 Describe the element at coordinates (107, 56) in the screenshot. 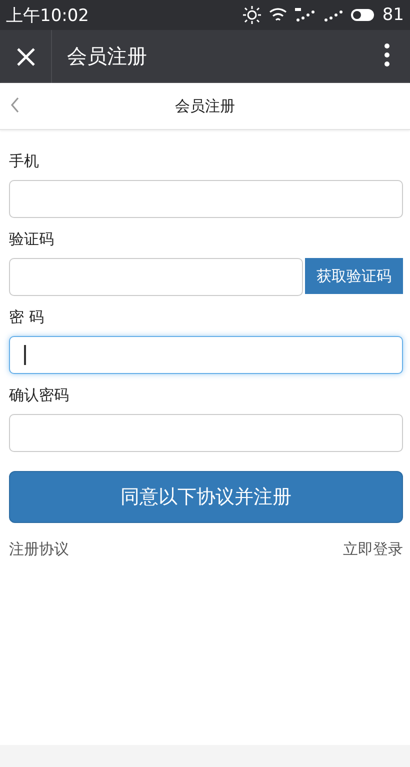

I see `app-title: 会员注册` at that location.